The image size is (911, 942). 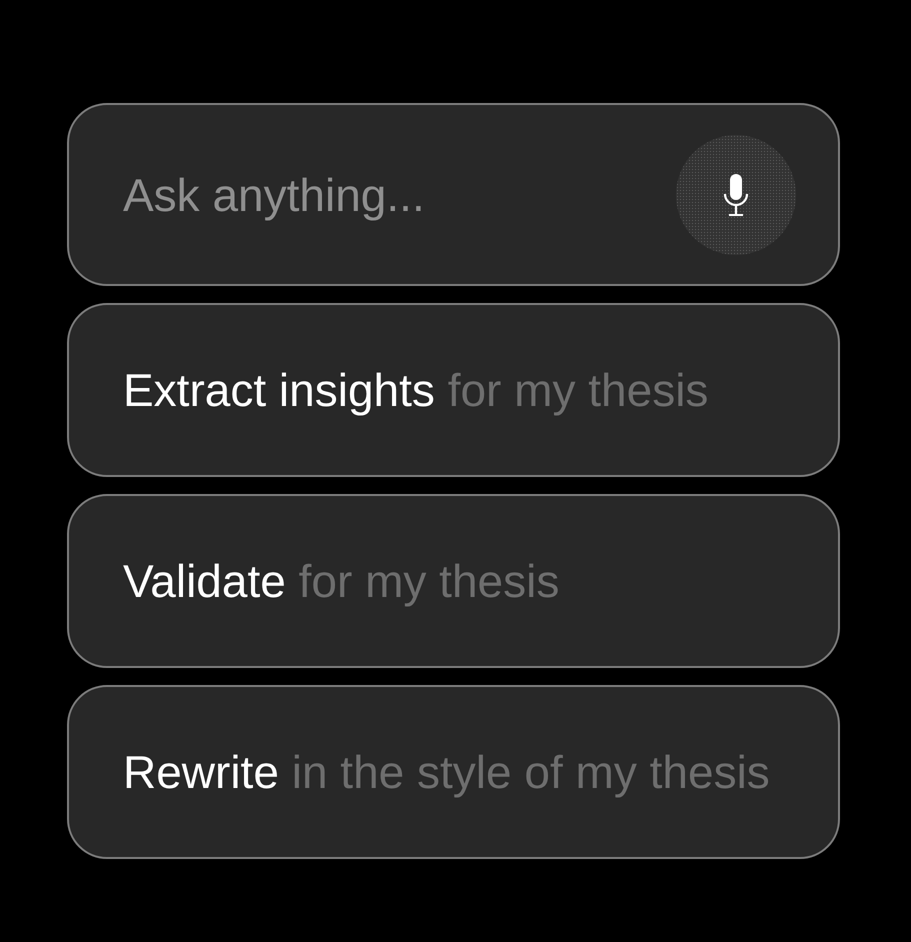 I want to click on microphone-button, so click(x=736, y=194).